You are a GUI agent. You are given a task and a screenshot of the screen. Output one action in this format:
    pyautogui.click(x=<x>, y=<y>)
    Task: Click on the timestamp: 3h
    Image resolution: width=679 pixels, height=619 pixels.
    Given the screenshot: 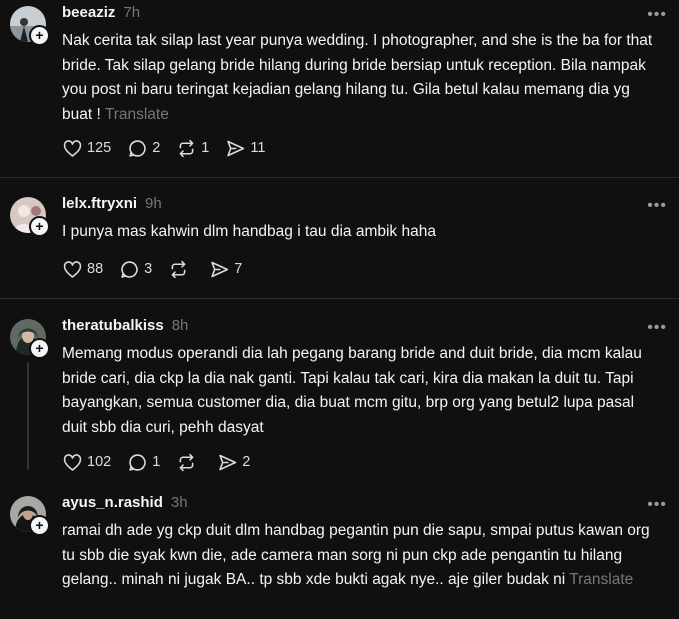 What is the action you would take?
    pyautogui.click(x=179, y=502)
    